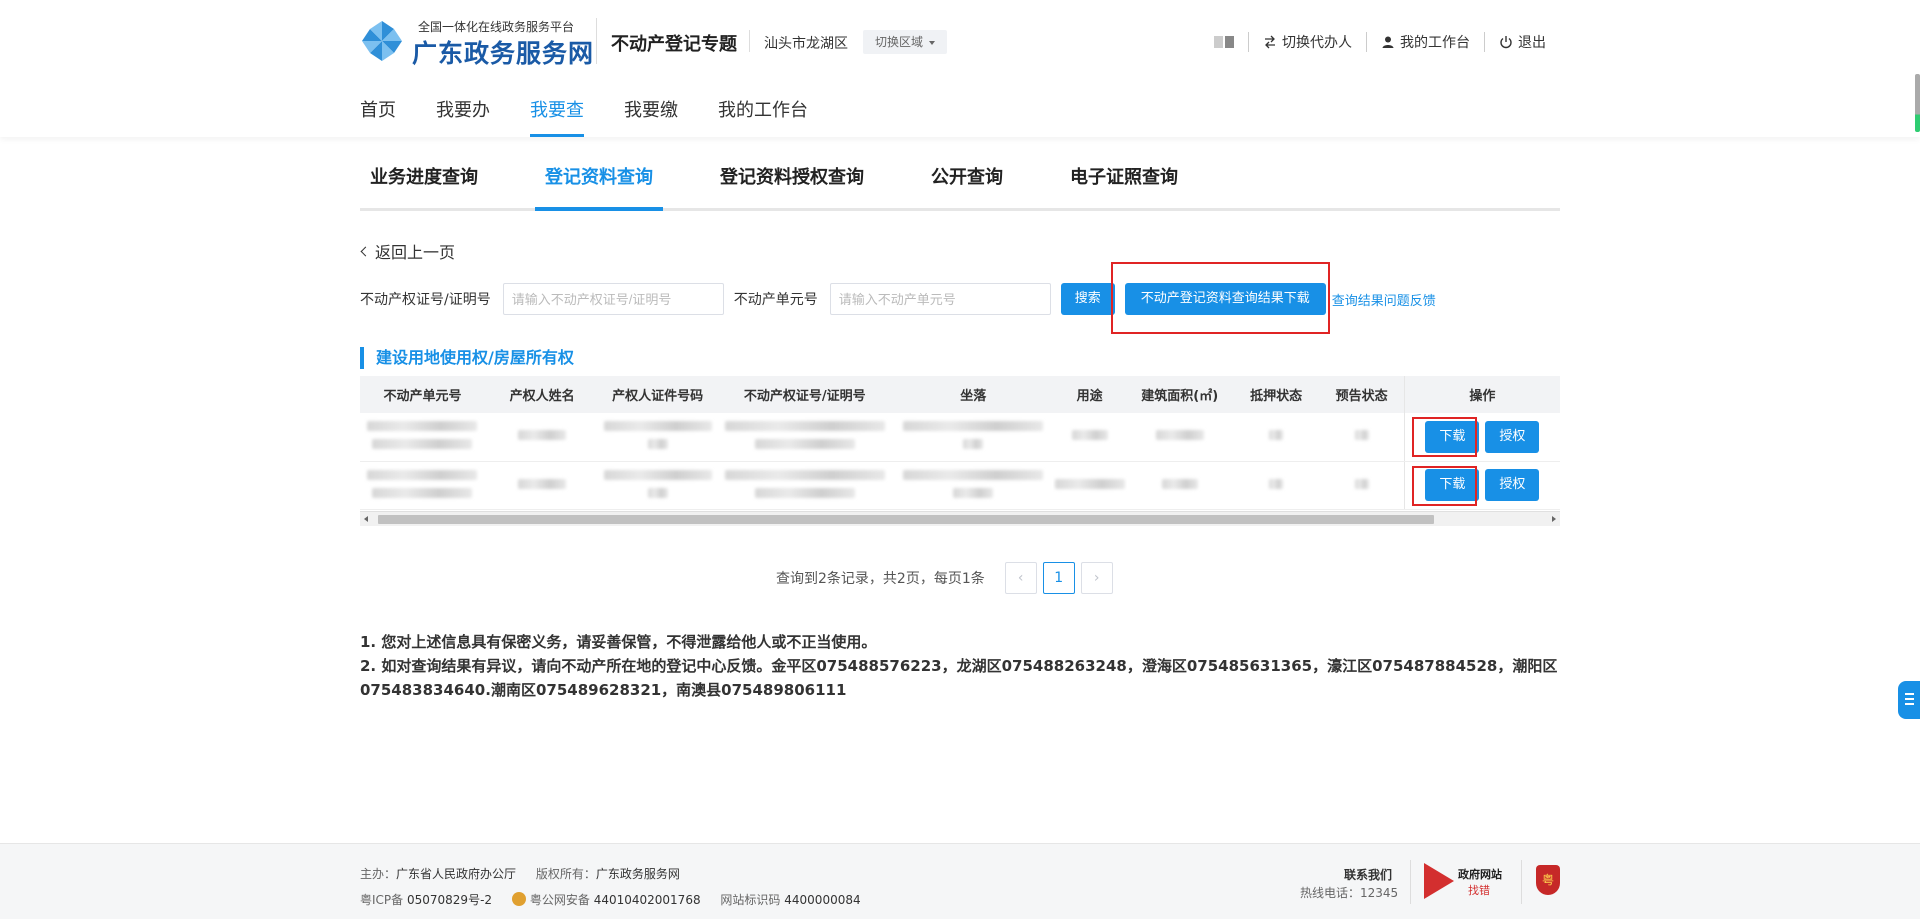 The width and height of the screenshot is (1920, 919). What do you see at coordinates (1362, 437) in the screenshot?
I see `cell-notice-status` at bounding box center [1362, 437].